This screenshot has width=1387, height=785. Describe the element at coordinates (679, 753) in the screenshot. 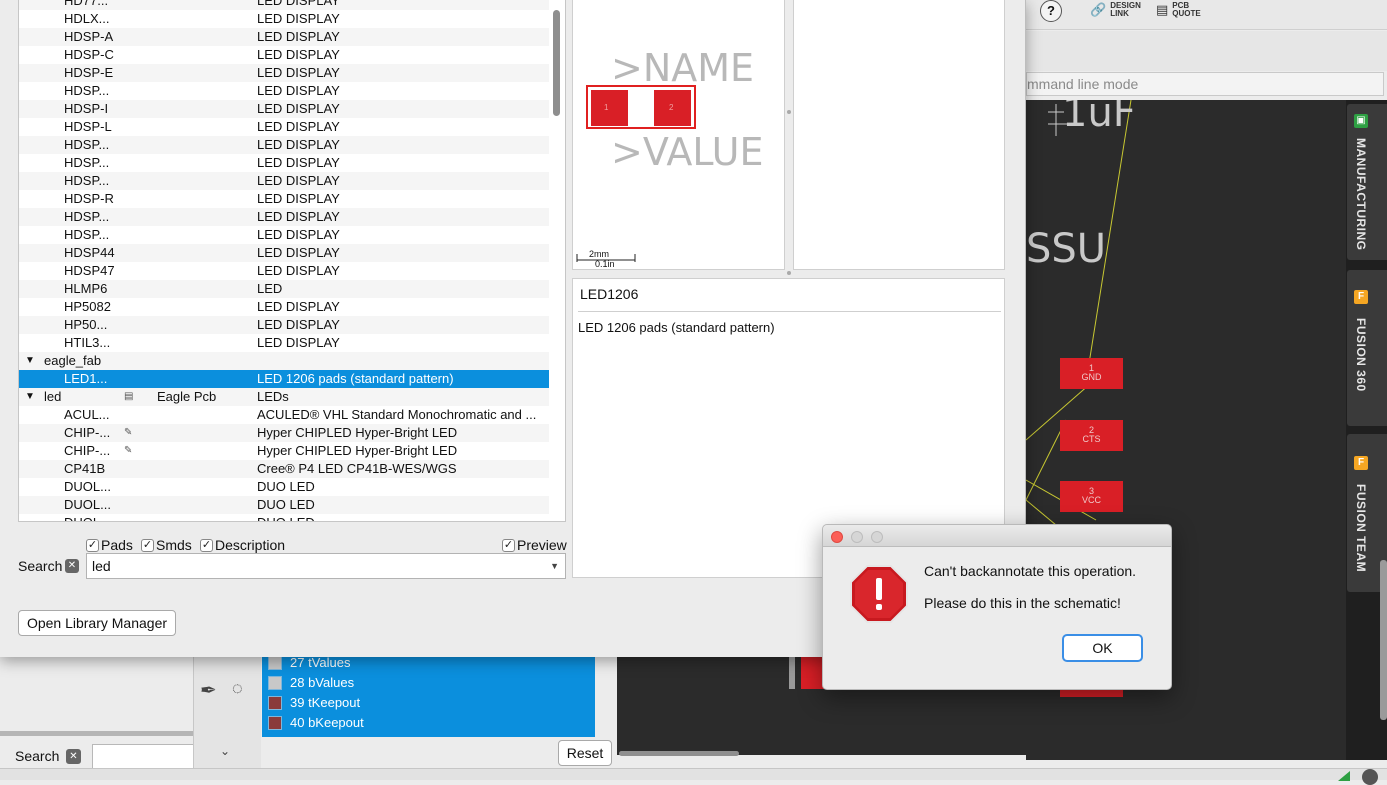

I see `canvas-hscroll` at that location.